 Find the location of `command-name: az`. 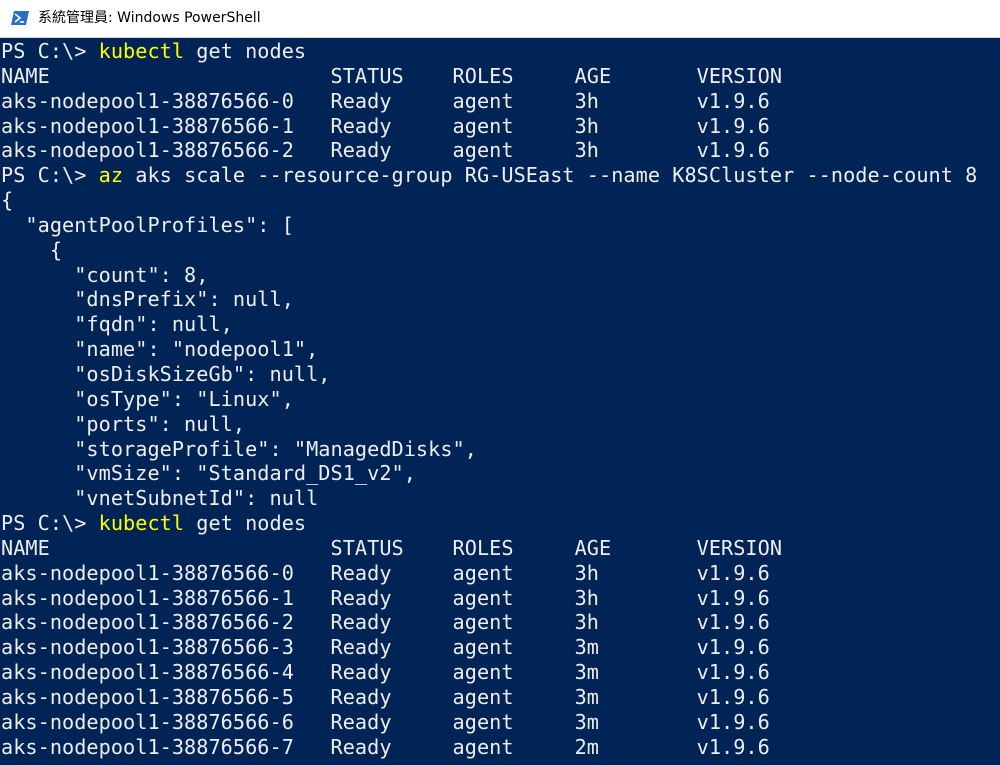

command-name: az is located at coordinates (111, 175).